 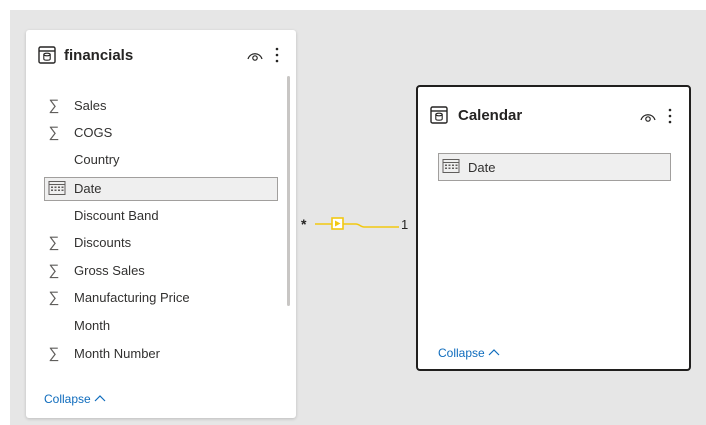 What do you see at coordinates (160, 216) in the screenshot?
I see `field-discount-band: Discount Band` at bounding box center [160, 216].